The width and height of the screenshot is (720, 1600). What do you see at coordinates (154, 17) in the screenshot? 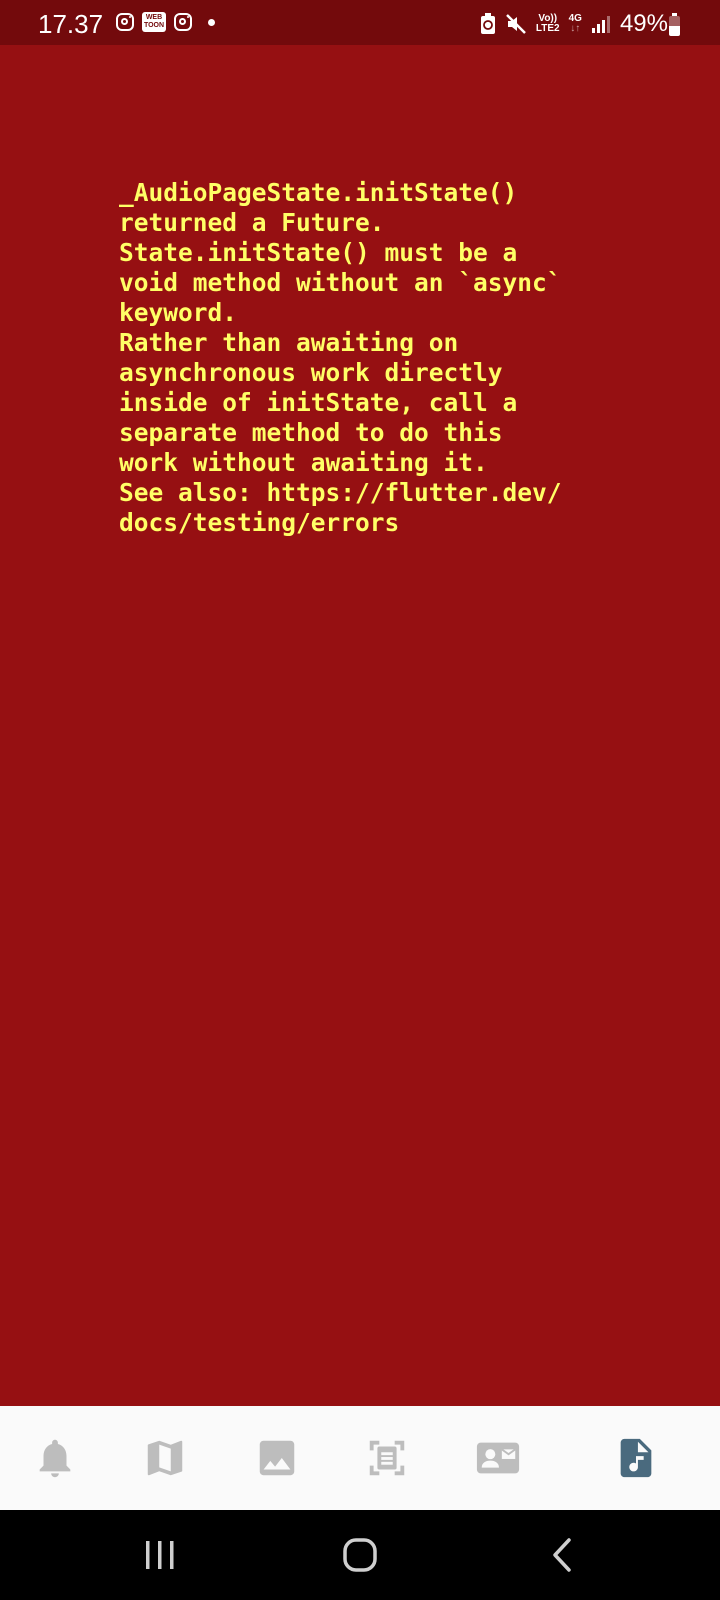
I see `webtoon-label-top: WEB` at bounding box center [154, 17].